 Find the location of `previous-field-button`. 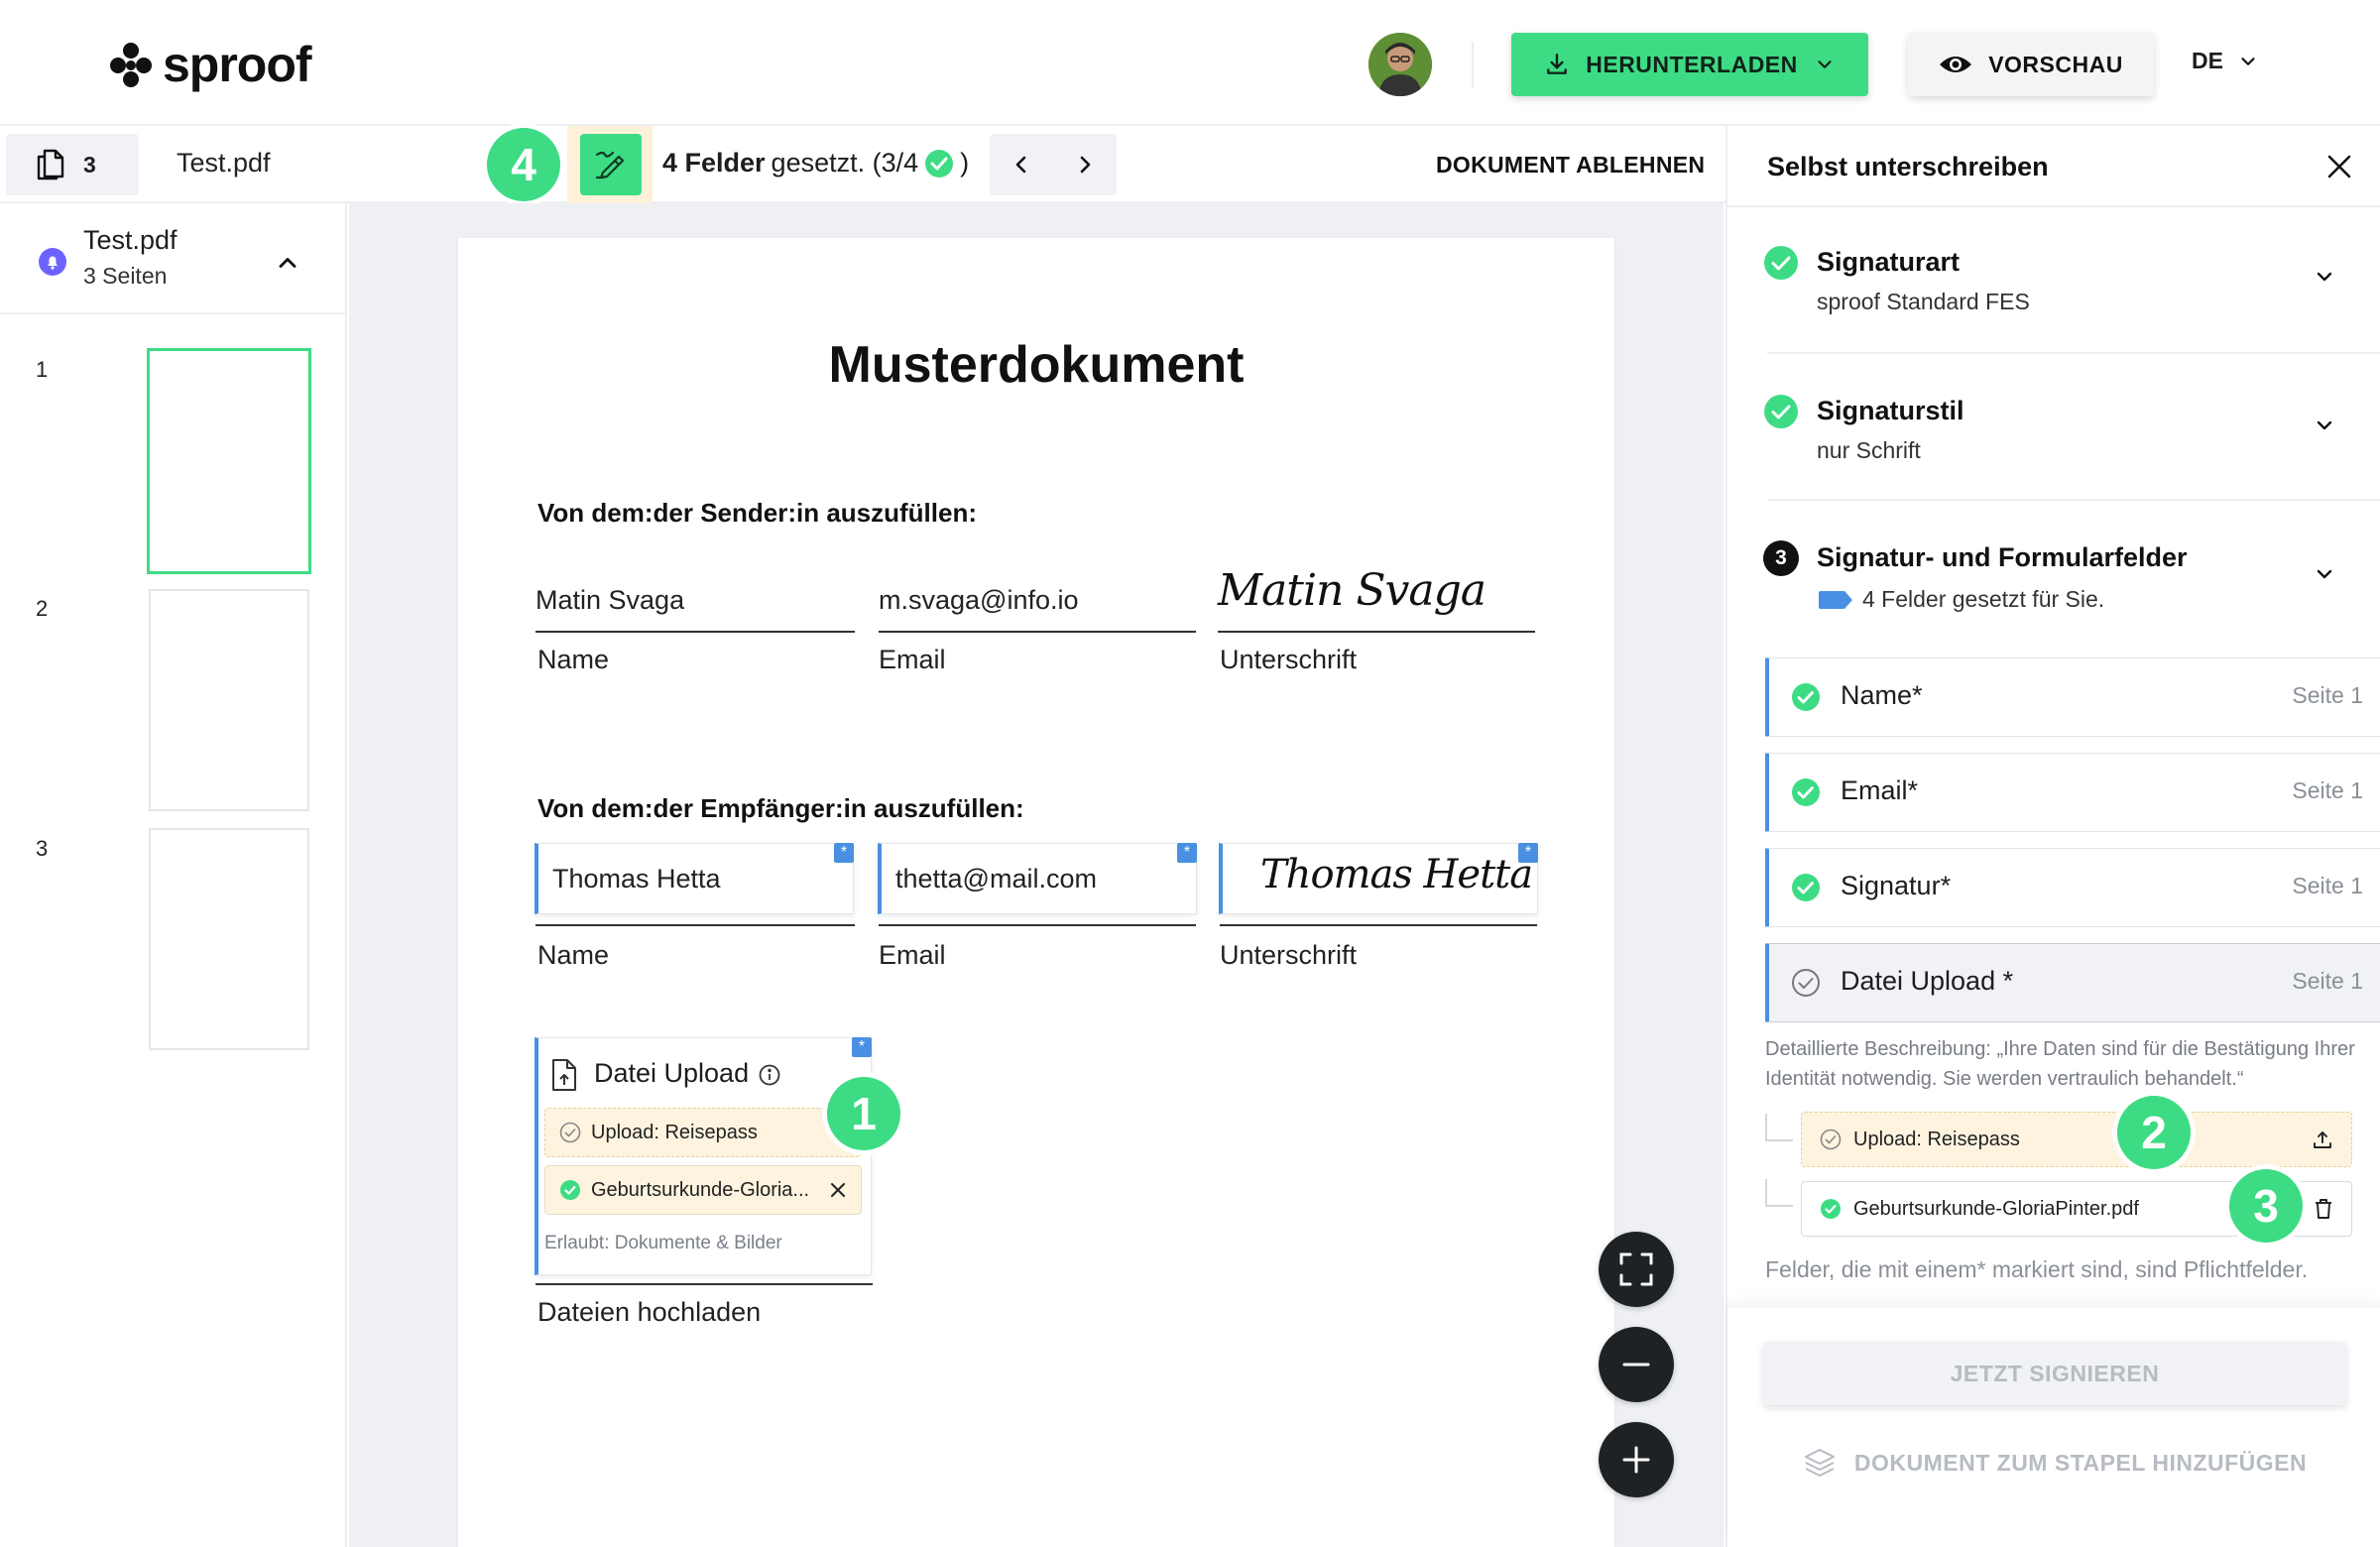

previous-field-button is located at coordinates (1021, 164).